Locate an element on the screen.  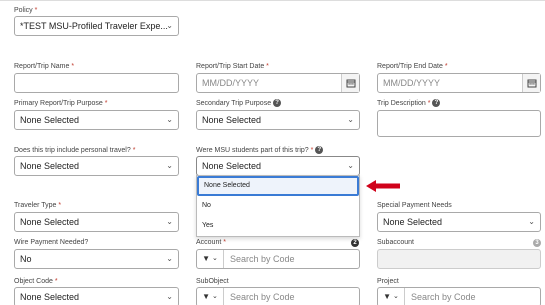
subaccount-label: Subaccount is located at coordinates (395, 242).